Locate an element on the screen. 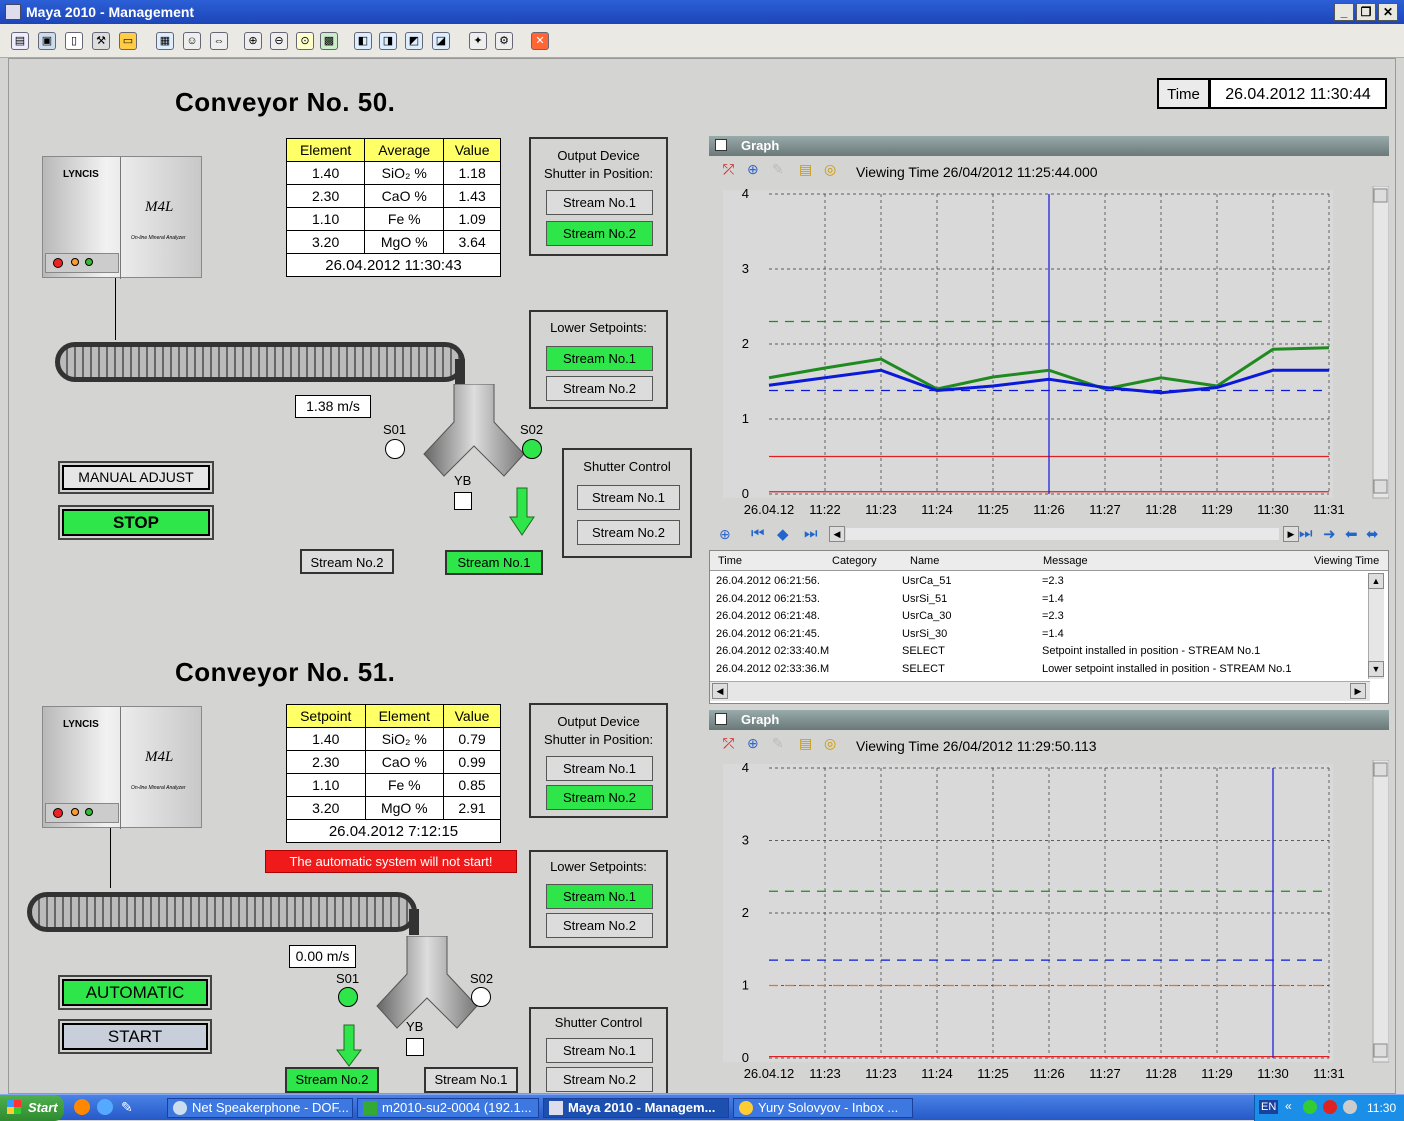 Image resolution: width=1404 pixels, height=1121 pixels. lower-setpoints-panel-51: Lower Setpoints: Stream No.1 Stream No.2 is located at coordinates (598, 899).